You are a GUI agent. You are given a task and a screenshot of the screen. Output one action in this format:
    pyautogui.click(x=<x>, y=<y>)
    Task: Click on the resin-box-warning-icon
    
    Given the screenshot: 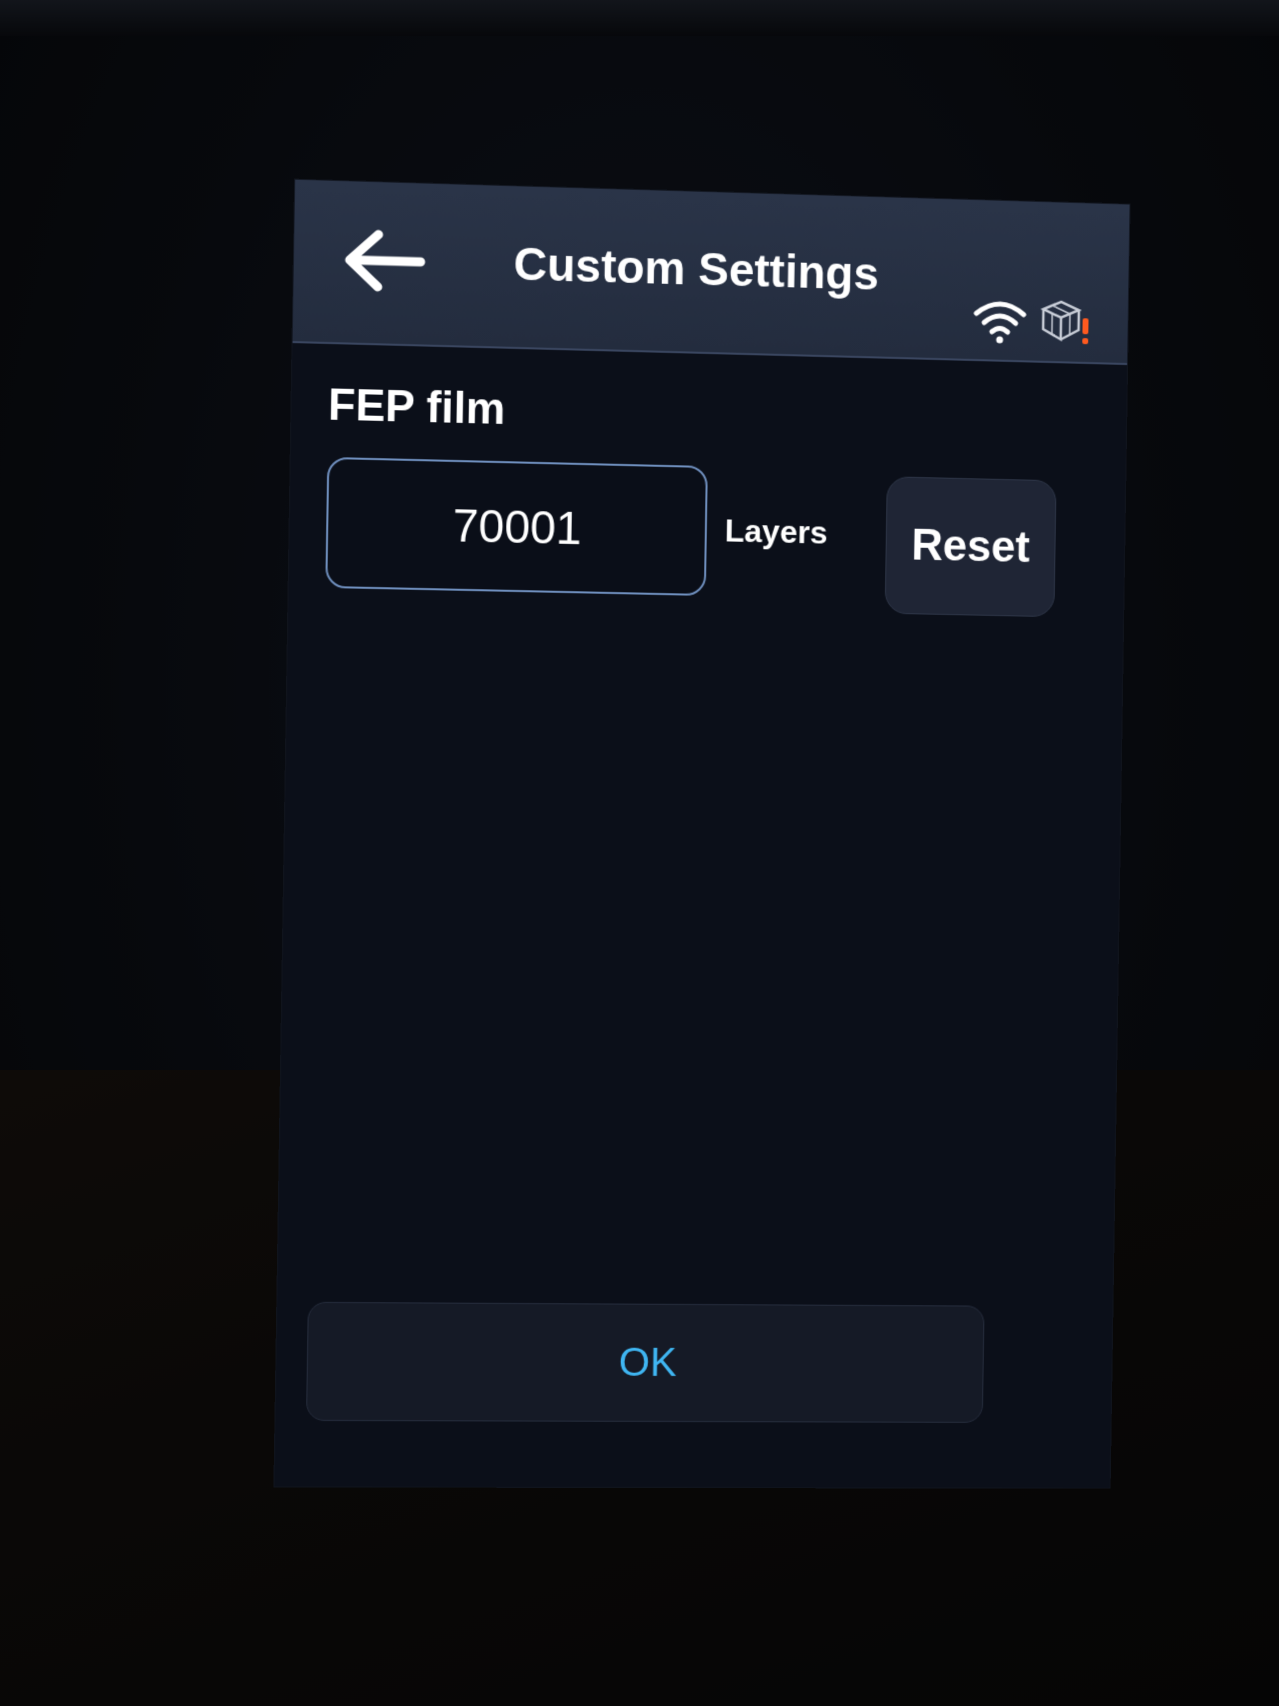 What is the action you would take?
    pyautogui.click(x=1064, y=321)
    